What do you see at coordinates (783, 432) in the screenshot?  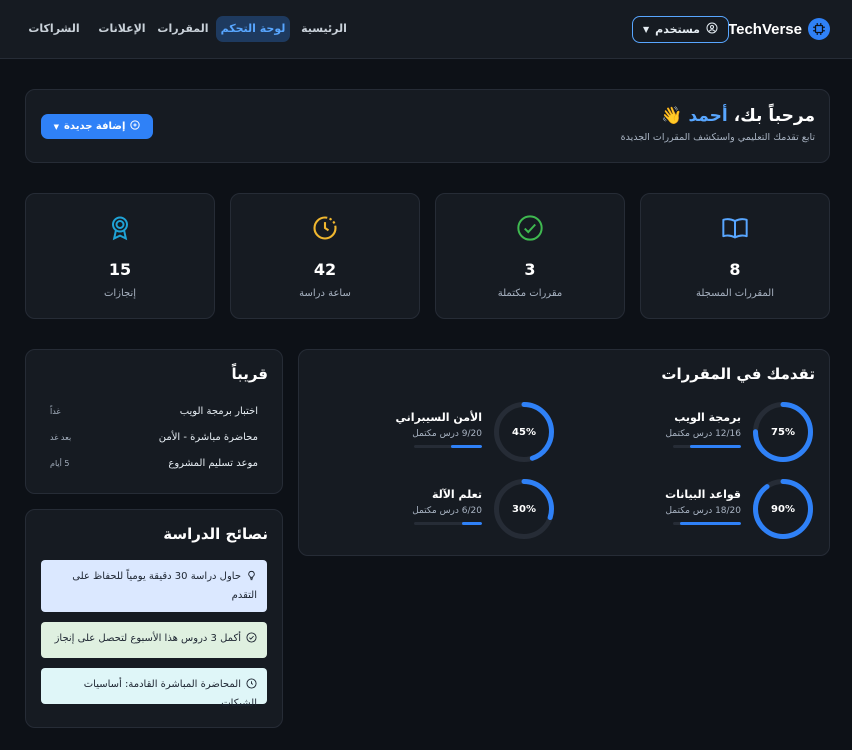 I see `progress-percent: 75%` at bounding box center [783, 432].